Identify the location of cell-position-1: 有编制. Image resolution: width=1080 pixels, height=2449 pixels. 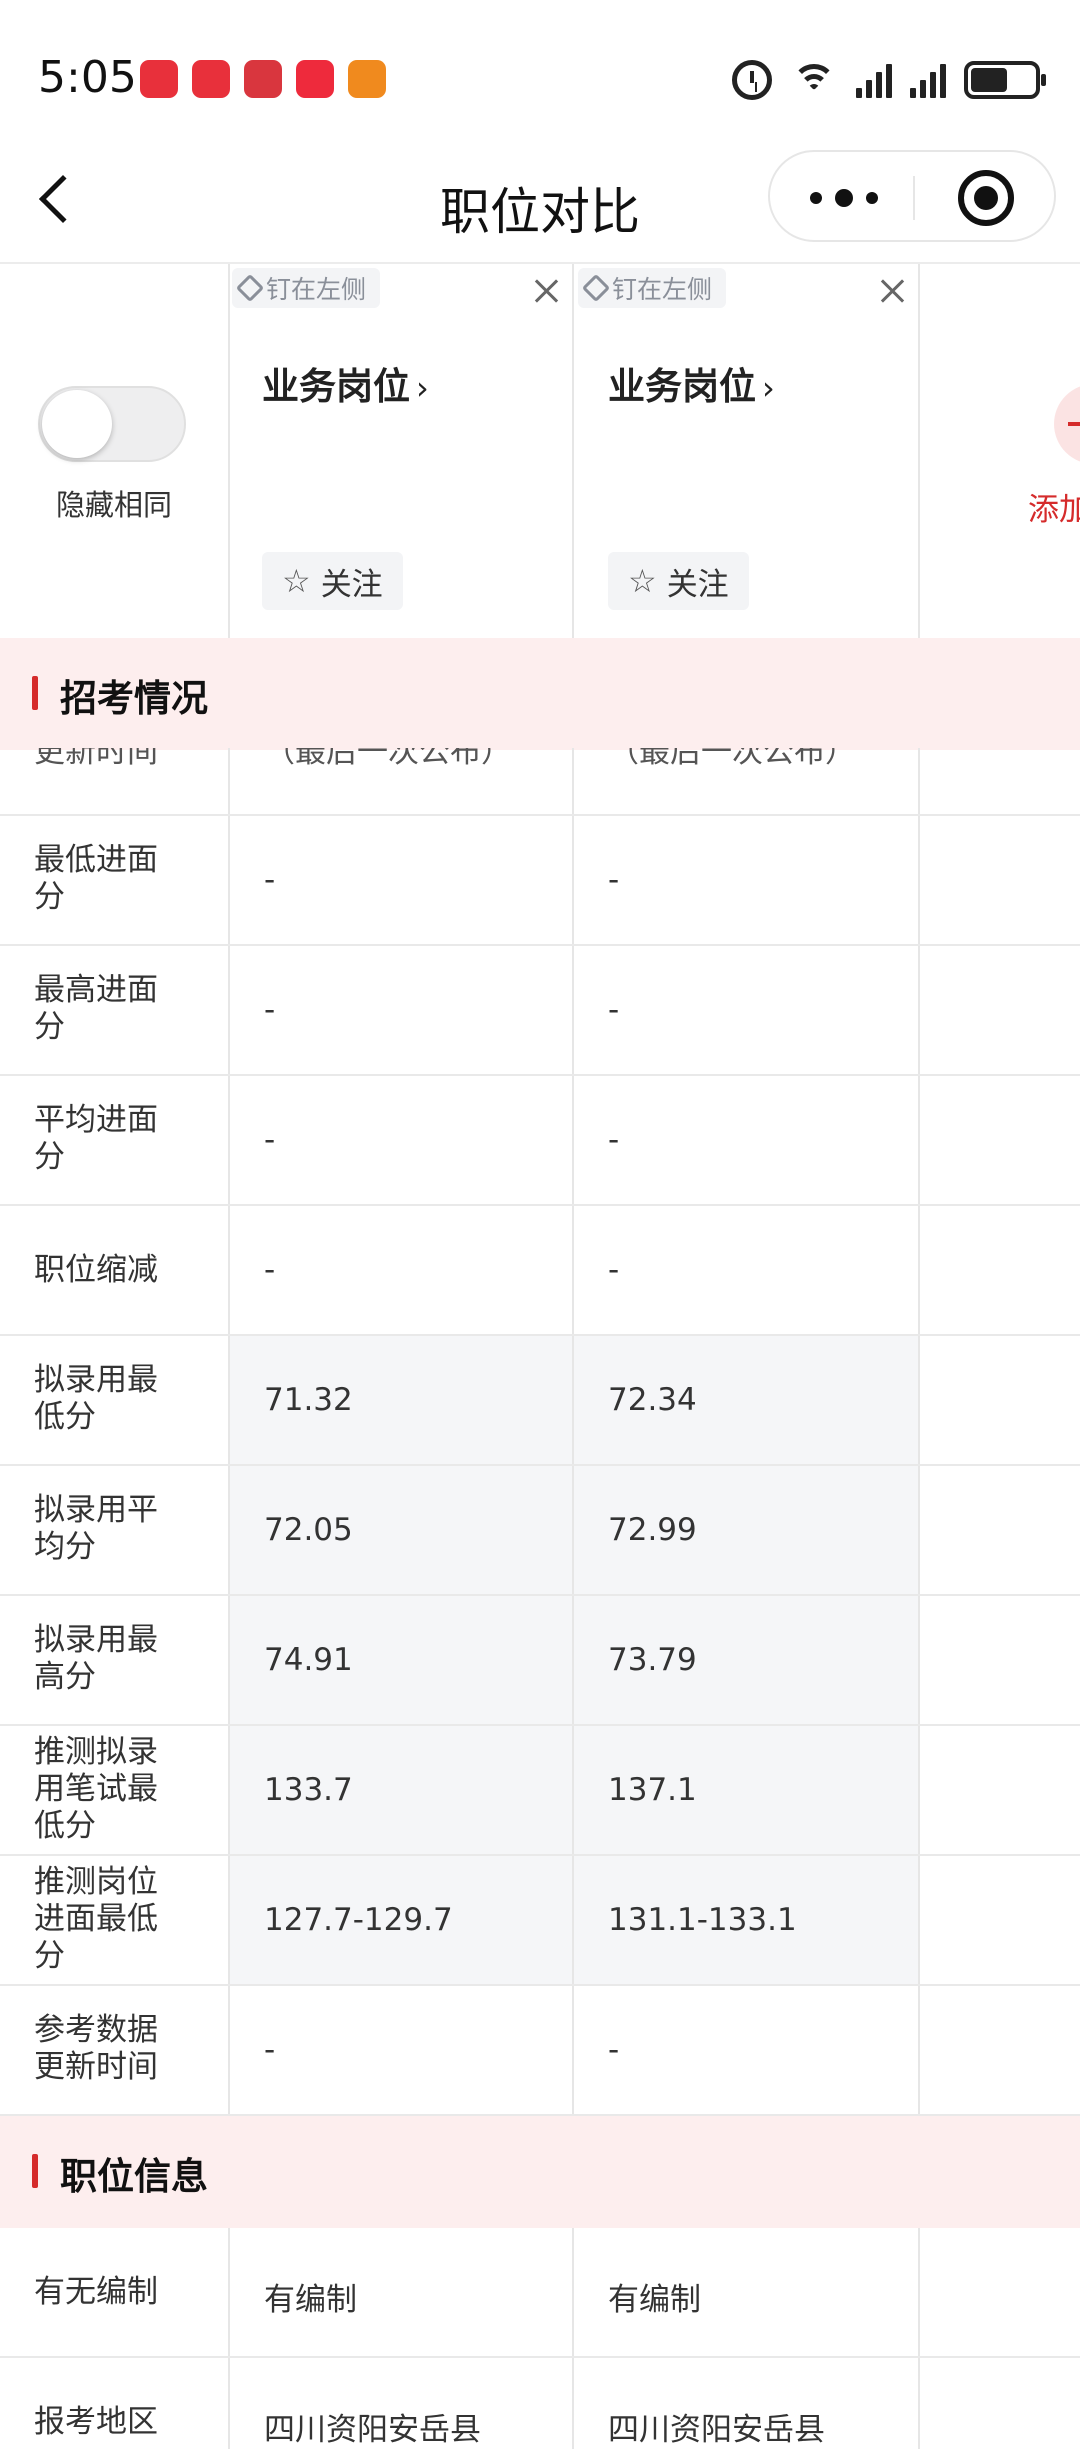
(400, 2292).